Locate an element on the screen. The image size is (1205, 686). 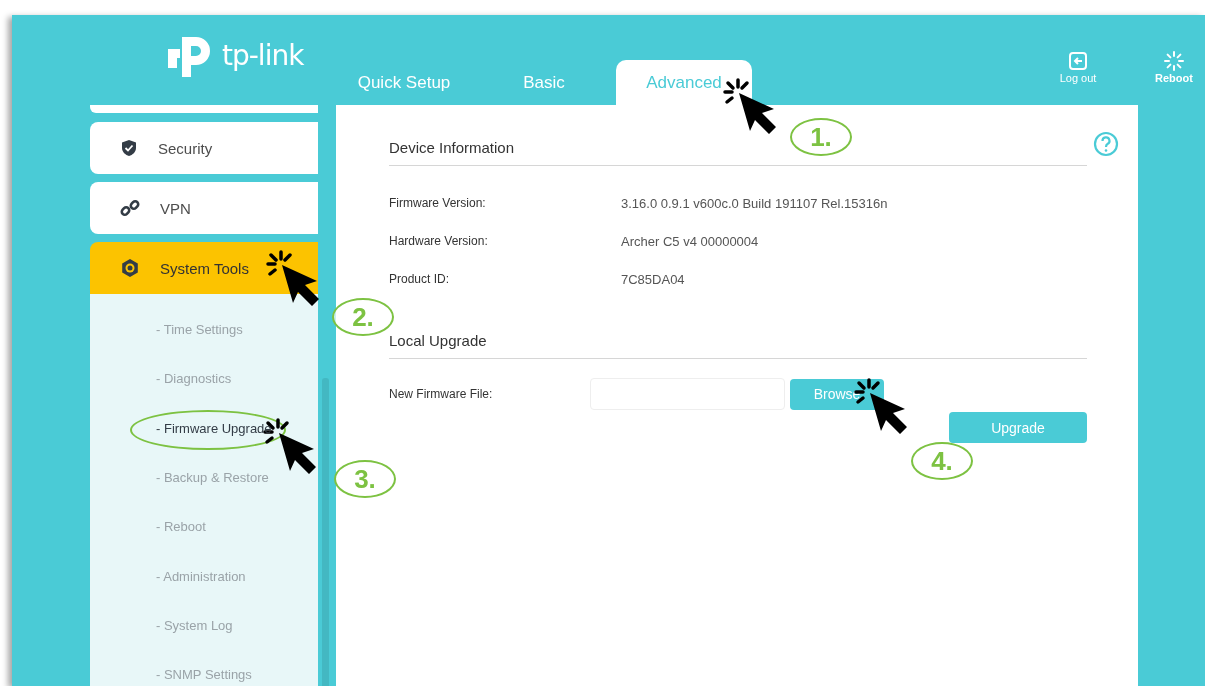
field-label: Product ID: is located at coordinates (420, 279).